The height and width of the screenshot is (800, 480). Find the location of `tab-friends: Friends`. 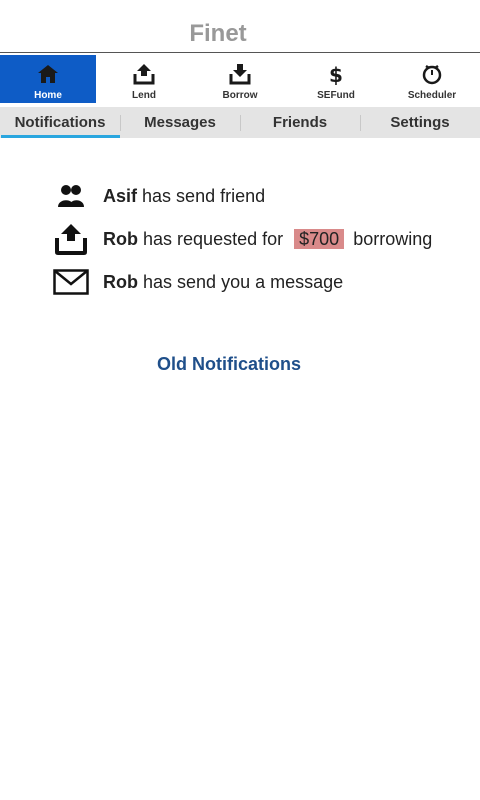

tab-friends: Friends is located at coordinates (300, 122).